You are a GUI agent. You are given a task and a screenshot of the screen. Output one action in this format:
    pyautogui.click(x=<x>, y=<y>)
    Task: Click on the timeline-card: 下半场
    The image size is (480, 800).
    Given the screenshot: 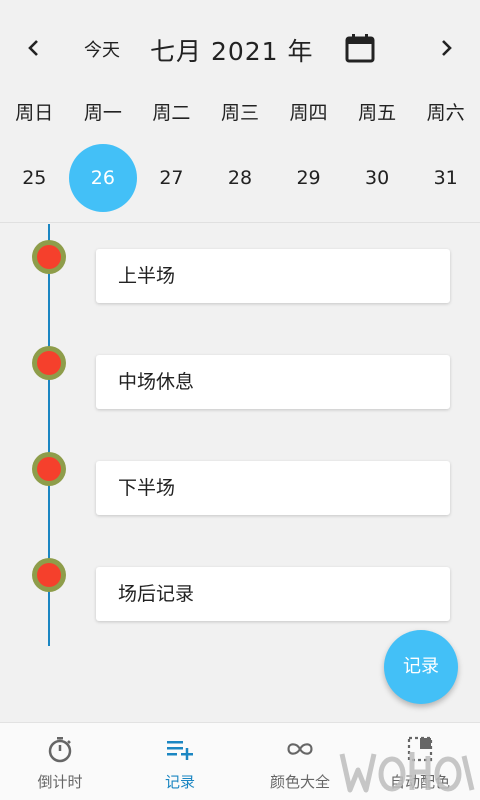 What is the action you would take?
    pyautogui.click(x=273, y=488)
    